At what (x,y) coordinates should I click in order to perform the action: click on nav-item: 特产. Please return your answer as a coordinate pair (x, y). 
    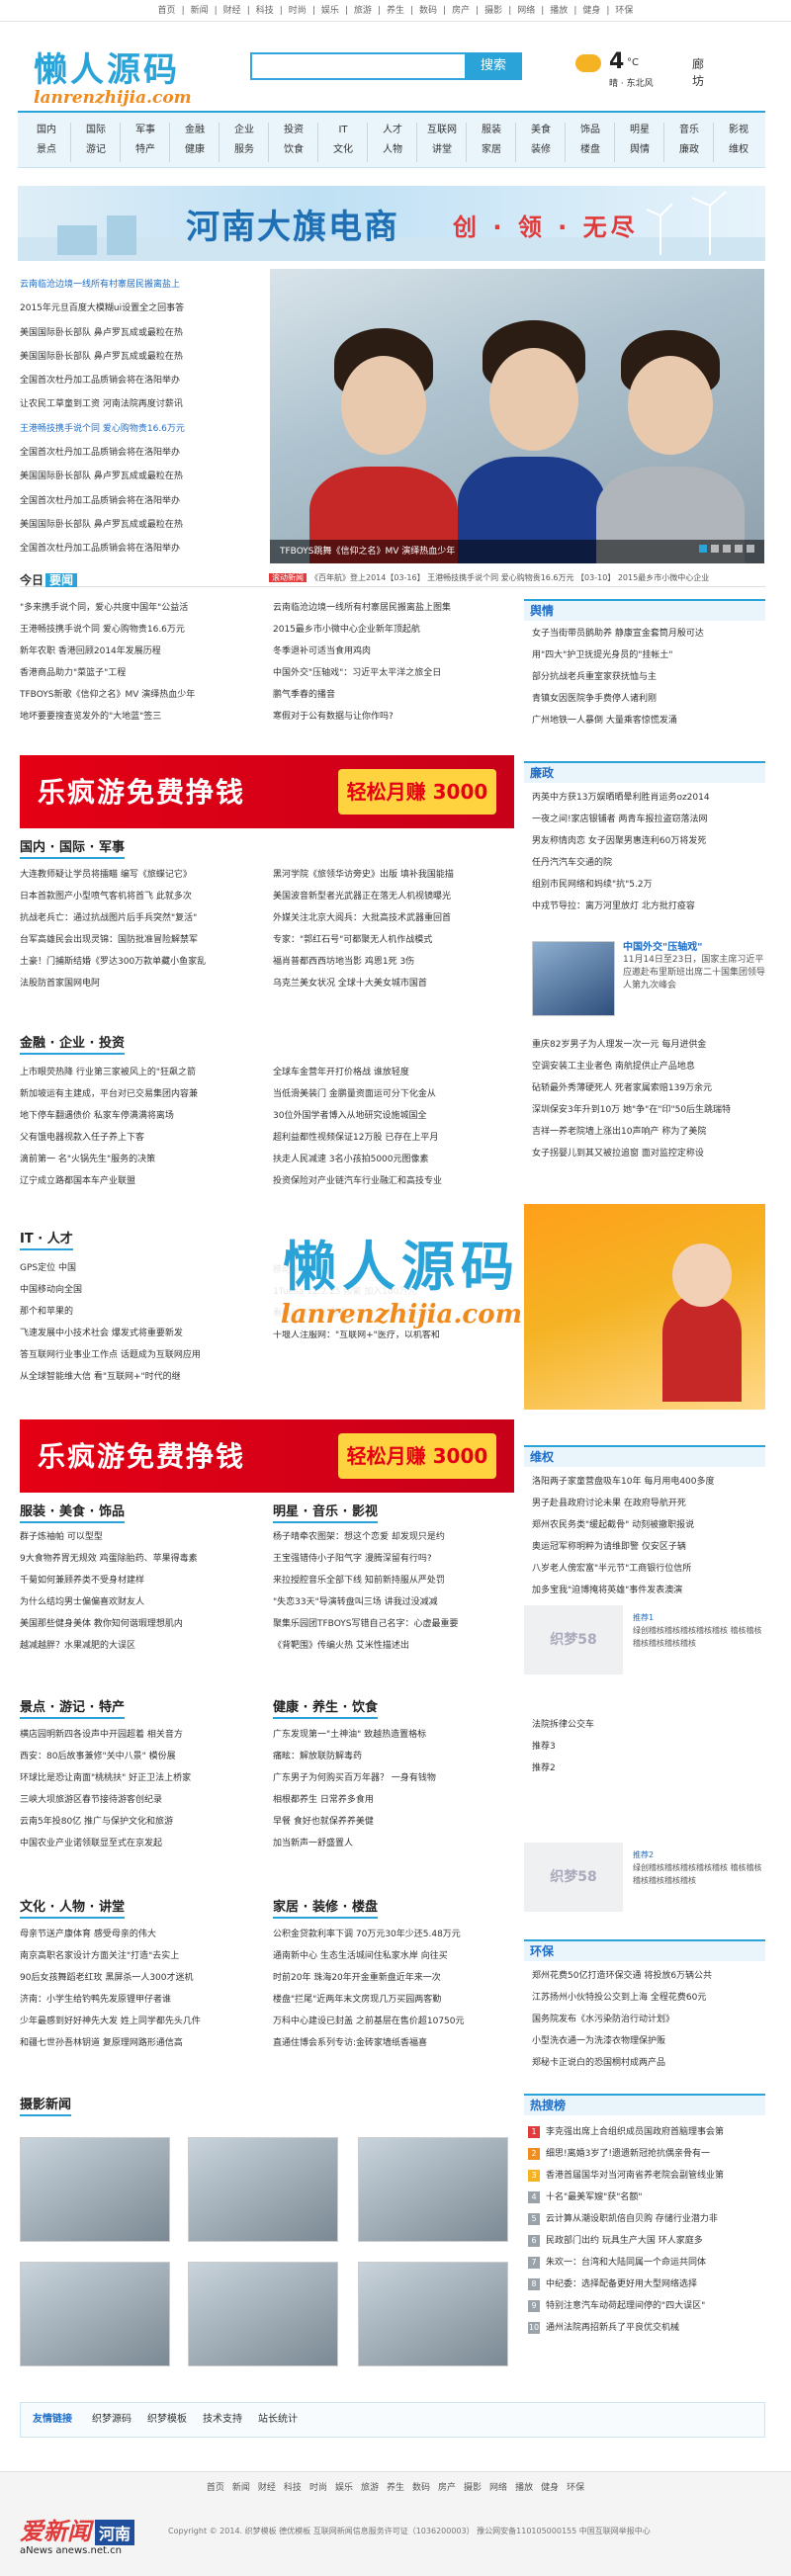
    Looking at the image, I should click on (145, 150).